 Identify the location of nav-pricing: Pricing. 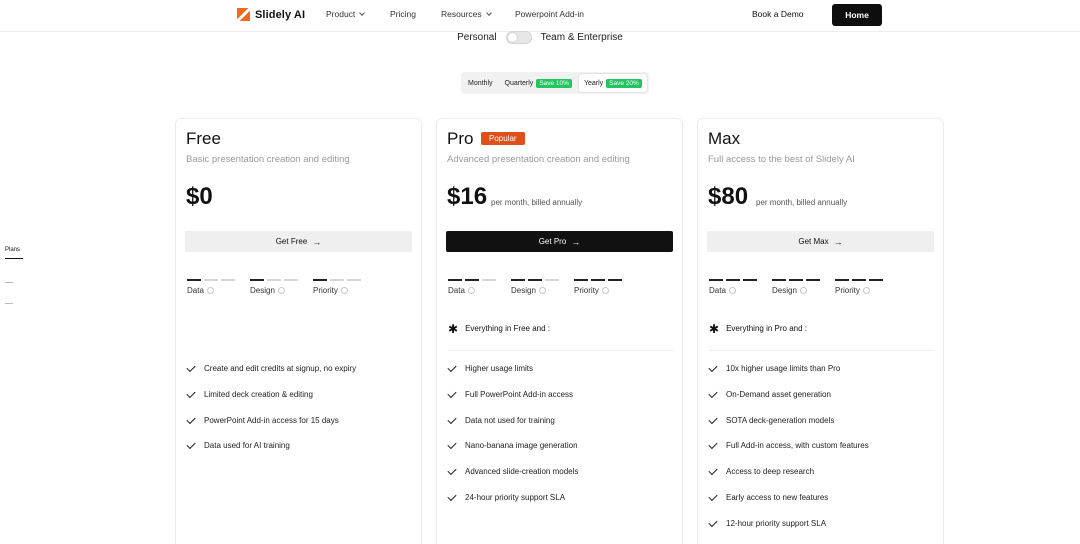
(403, 14).